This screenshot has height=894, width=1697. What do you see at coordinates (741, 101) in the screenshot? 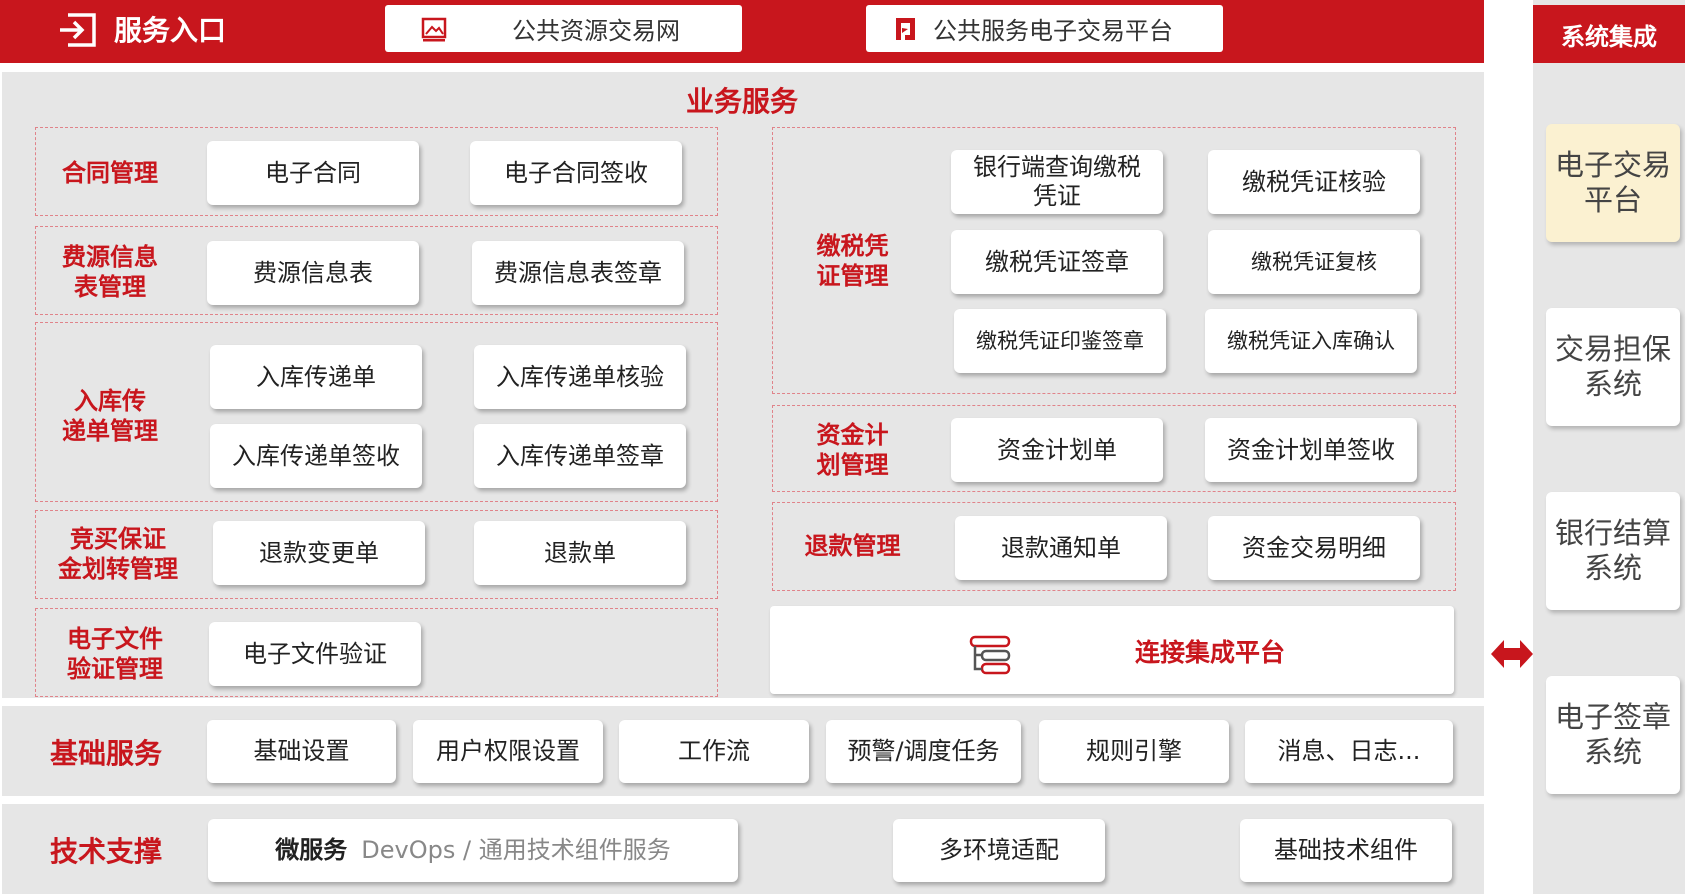
I see `business-services-title: 业务服务` at bounding box center [741, 101].